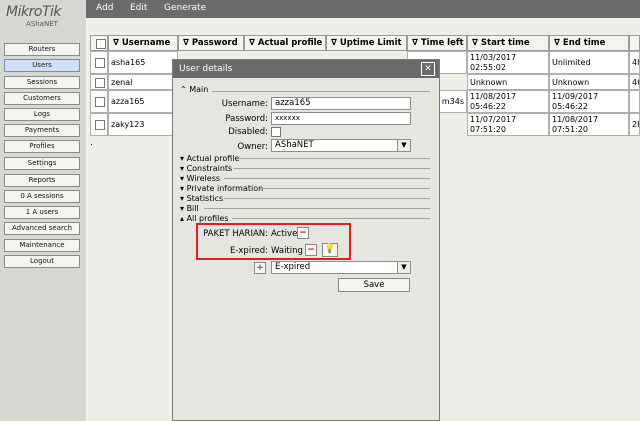 The image size is (640, 421). I want to click on cell-extra: 2h, so click(634, 124).